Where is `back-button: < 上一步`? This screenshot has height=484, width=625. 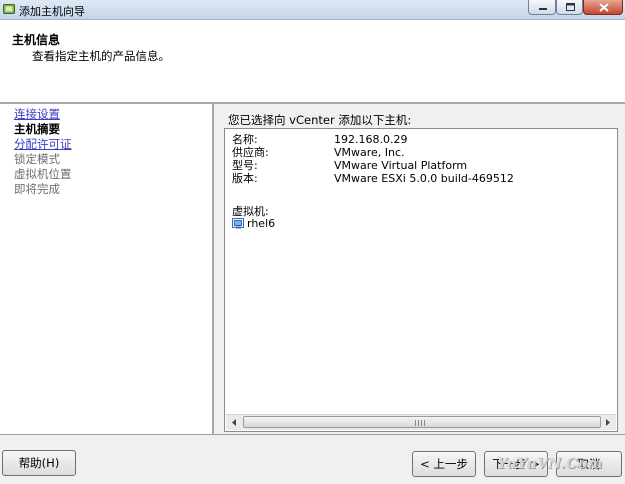
back-button: < 上一步 is located at coordinates (444, 464).